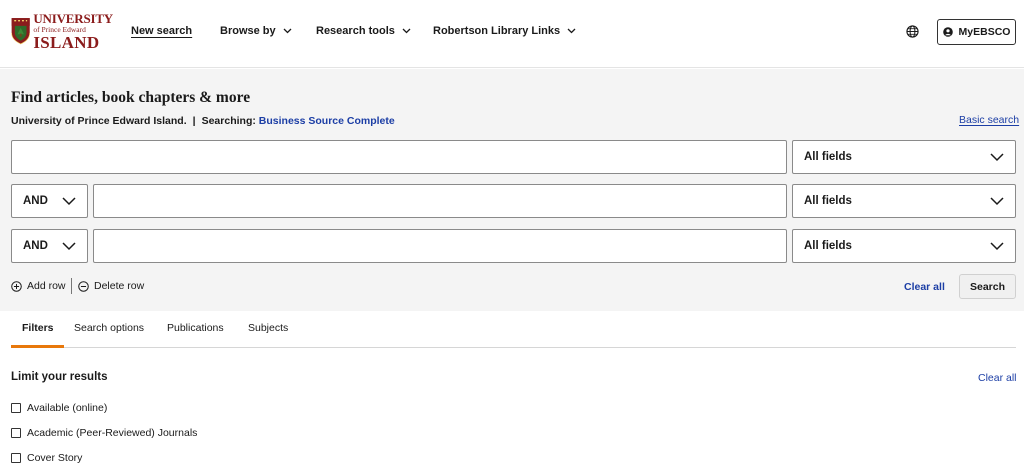 Image resolution: width=1024 pixels, height=467 pixels. Describe the element at coordinates (912, 31) in the screenshot. I see `globe-icon` at that location.